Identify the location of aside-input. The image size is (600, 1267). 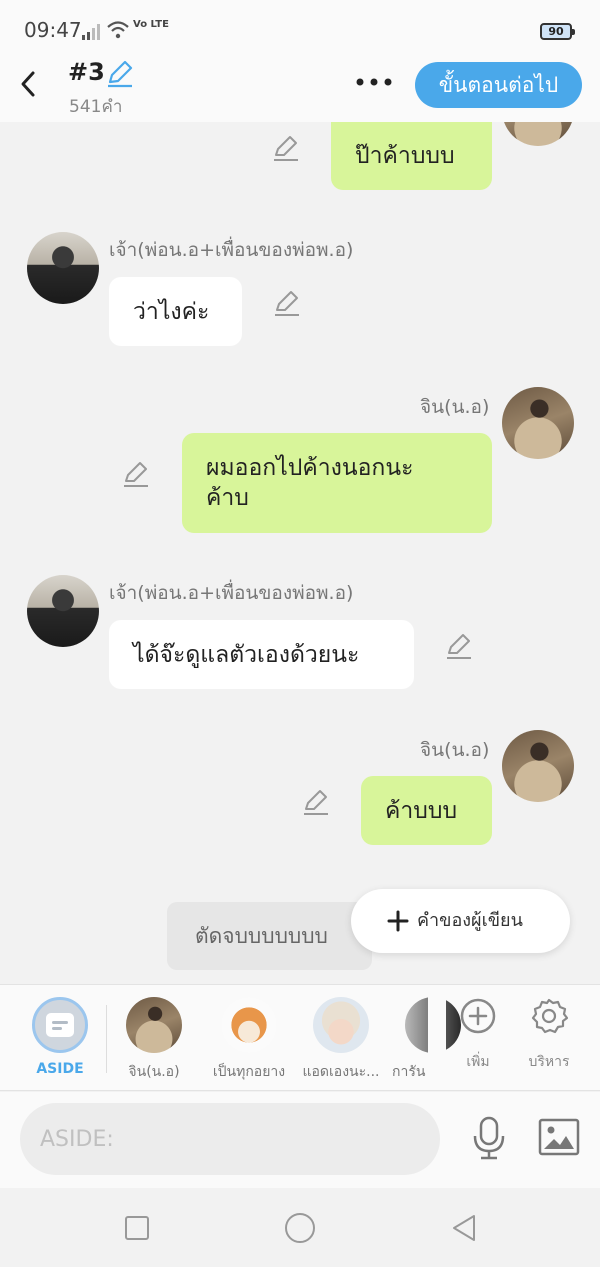
(230, 1139).